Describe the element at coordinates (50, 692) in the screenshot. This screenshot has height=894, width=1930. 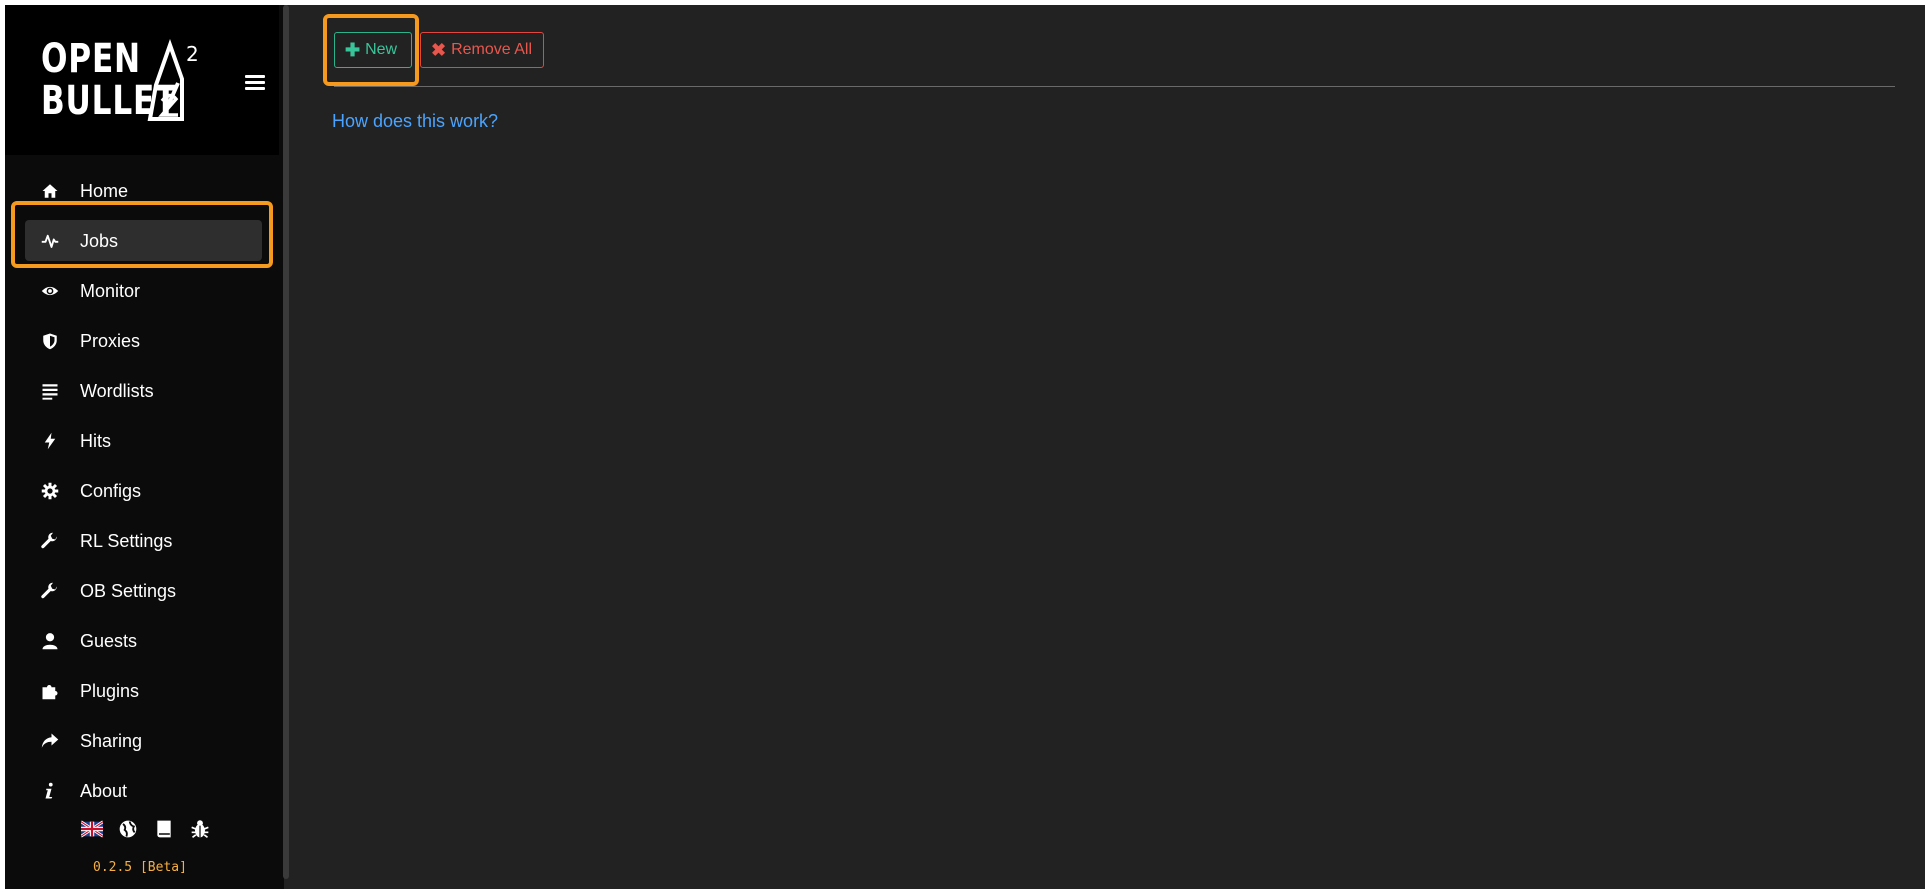
I see `puzzle-icon` at that location.